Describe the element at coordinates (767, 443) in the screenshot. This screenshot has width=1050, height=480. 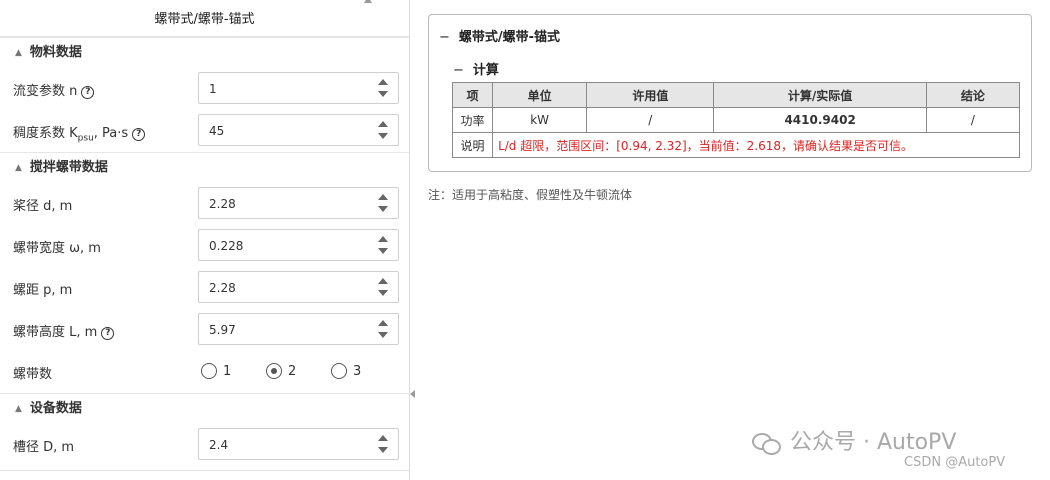
I see `wechat-icon` at that location.